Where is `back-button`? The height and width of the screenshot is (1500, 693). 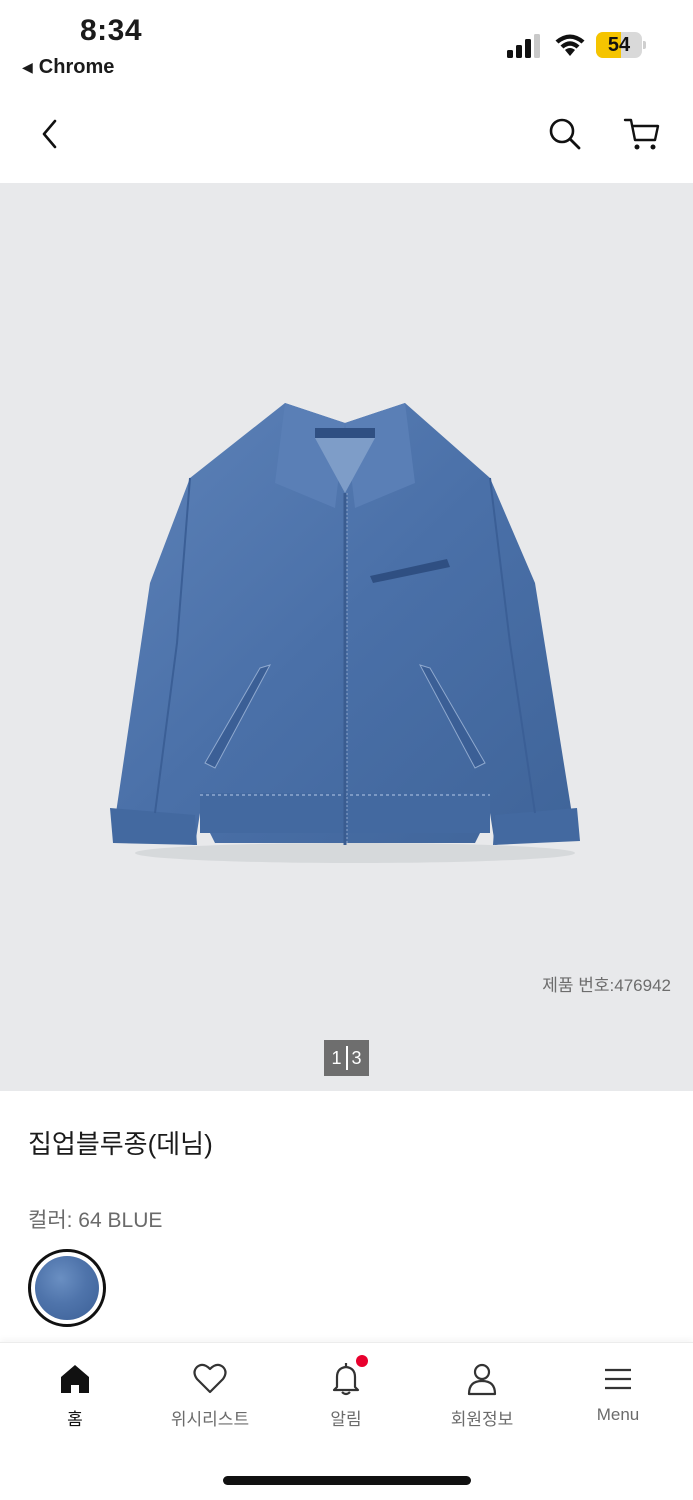 back-button is located at coordinates (50, 134).